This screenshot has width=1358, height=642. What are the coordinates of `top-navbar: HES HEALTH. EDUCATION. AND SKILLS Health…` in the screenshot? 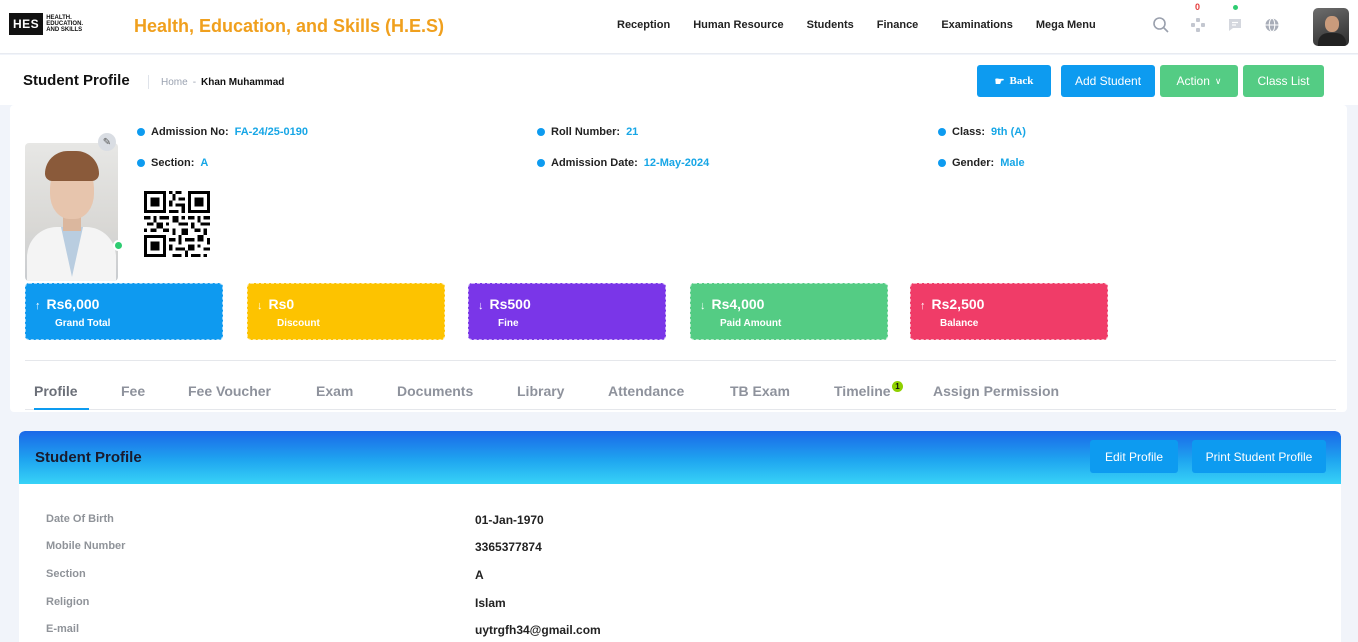 It's located at (679, 27).